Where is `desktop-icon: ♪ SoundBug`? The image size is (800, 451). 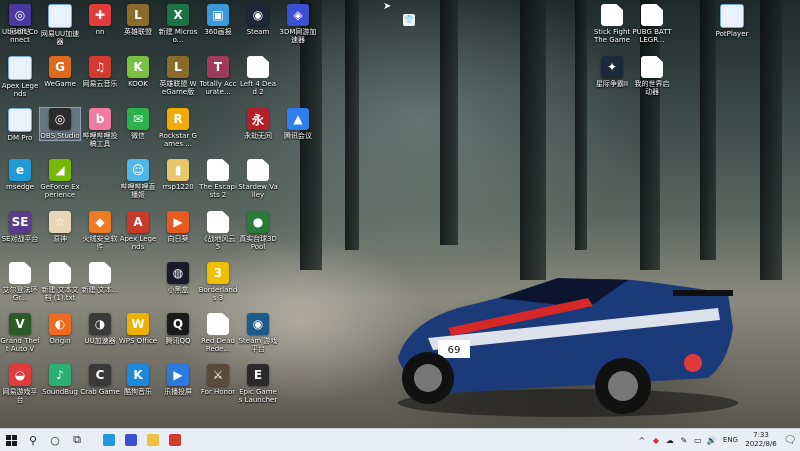
desktop-icon: ♪ SoundBug is located at coordinates (60, 380).